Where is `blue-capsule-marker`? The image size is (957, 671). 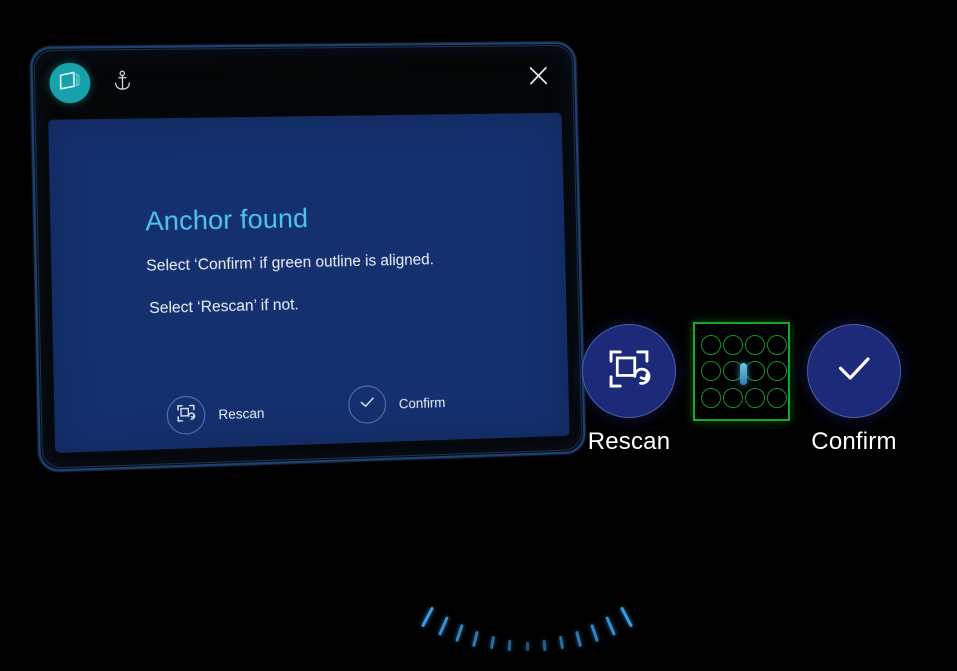 blue-capsule-marker is located at coordinates (743, 374).